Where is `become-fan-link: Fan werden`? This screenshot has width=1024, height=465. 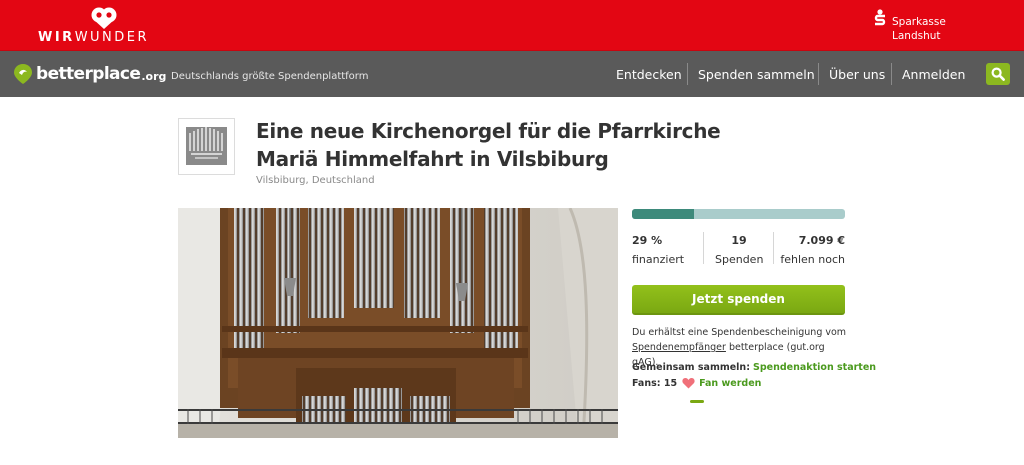 become-fan-link: Fan werden is located at coordinates (730, 383).